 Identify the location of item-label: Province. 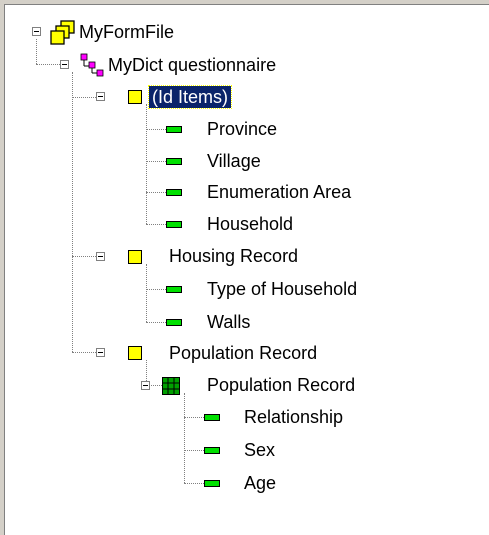
(242, 129).